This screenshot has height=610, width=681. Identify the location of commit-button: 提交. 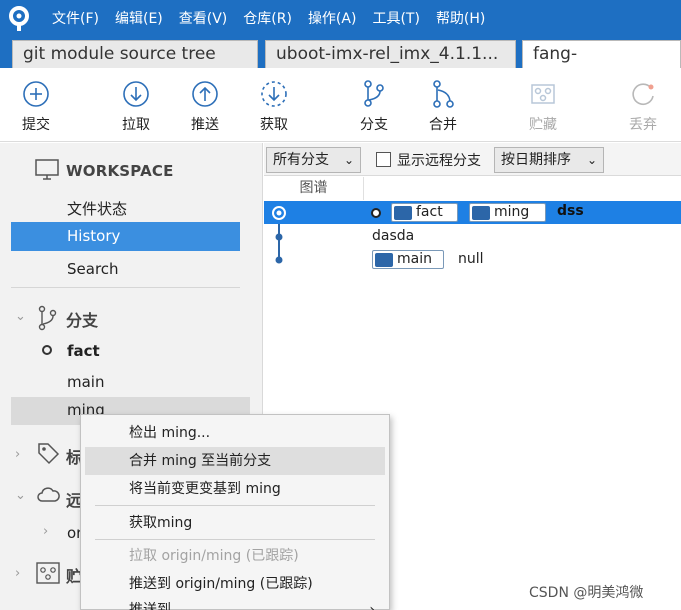
(36, 106).